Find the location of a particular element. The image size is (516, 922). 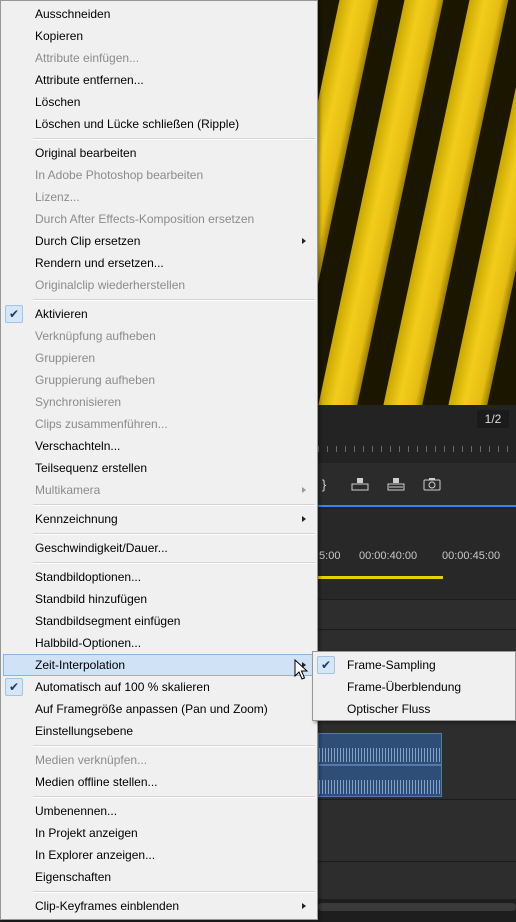

monitor-ruler is located at coordinates (417, 446).